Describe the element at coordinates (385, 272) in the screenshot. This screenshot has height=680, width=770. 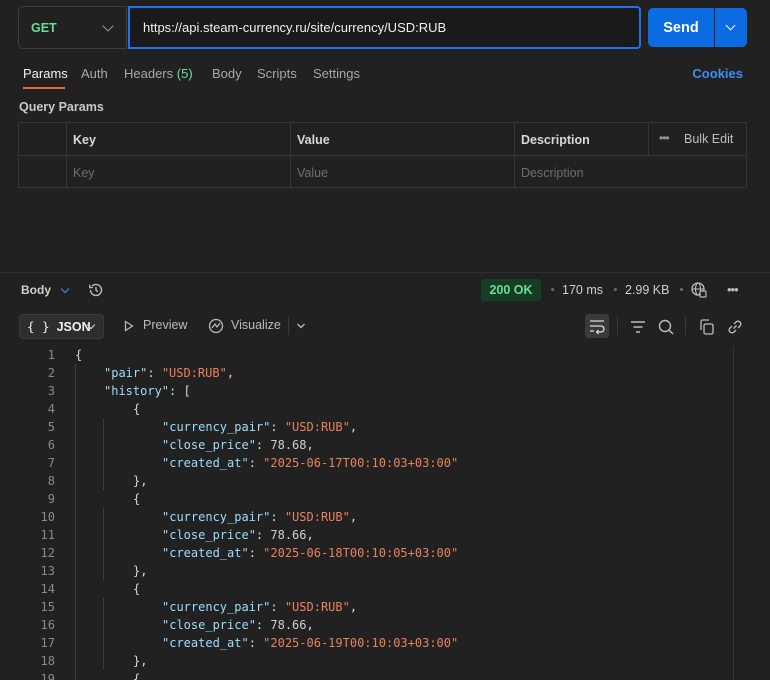
I see `pane-divider` at that location.